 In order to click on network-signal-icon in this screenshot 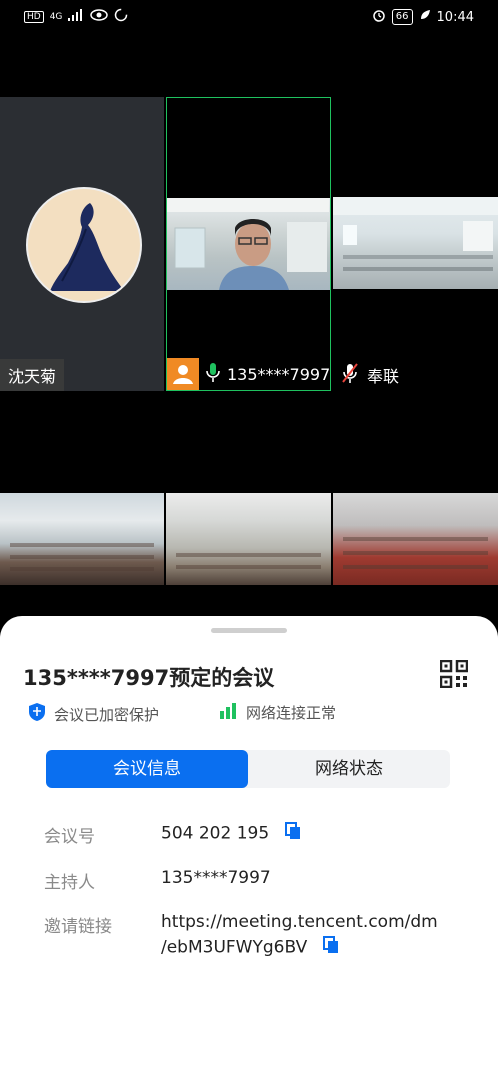, I will do `click(229, 712)`.